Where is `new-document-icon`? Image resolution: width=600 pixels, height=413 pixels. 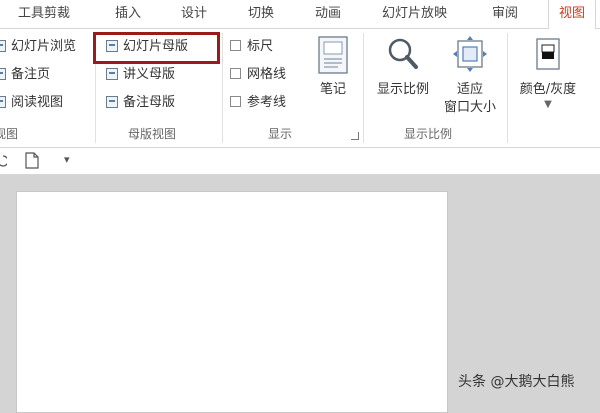 new-document-icon is located at coordinates (32, 160).